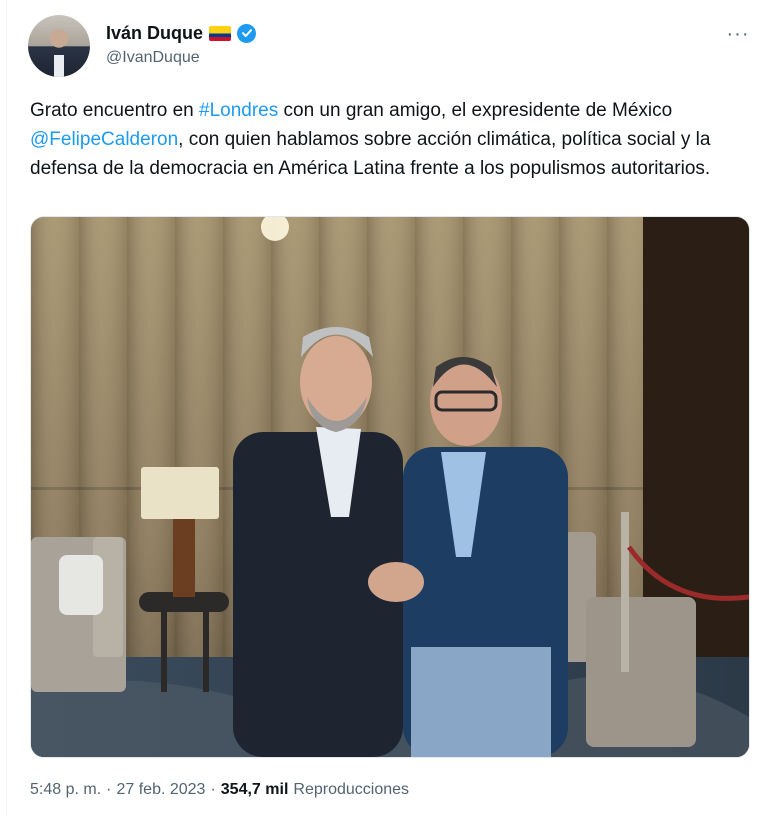 This screenshot has width=768, height=816. Describe the element at coordinates (238, 110) in the screenshot. I see `hashtag-link: #Londres` at that location.